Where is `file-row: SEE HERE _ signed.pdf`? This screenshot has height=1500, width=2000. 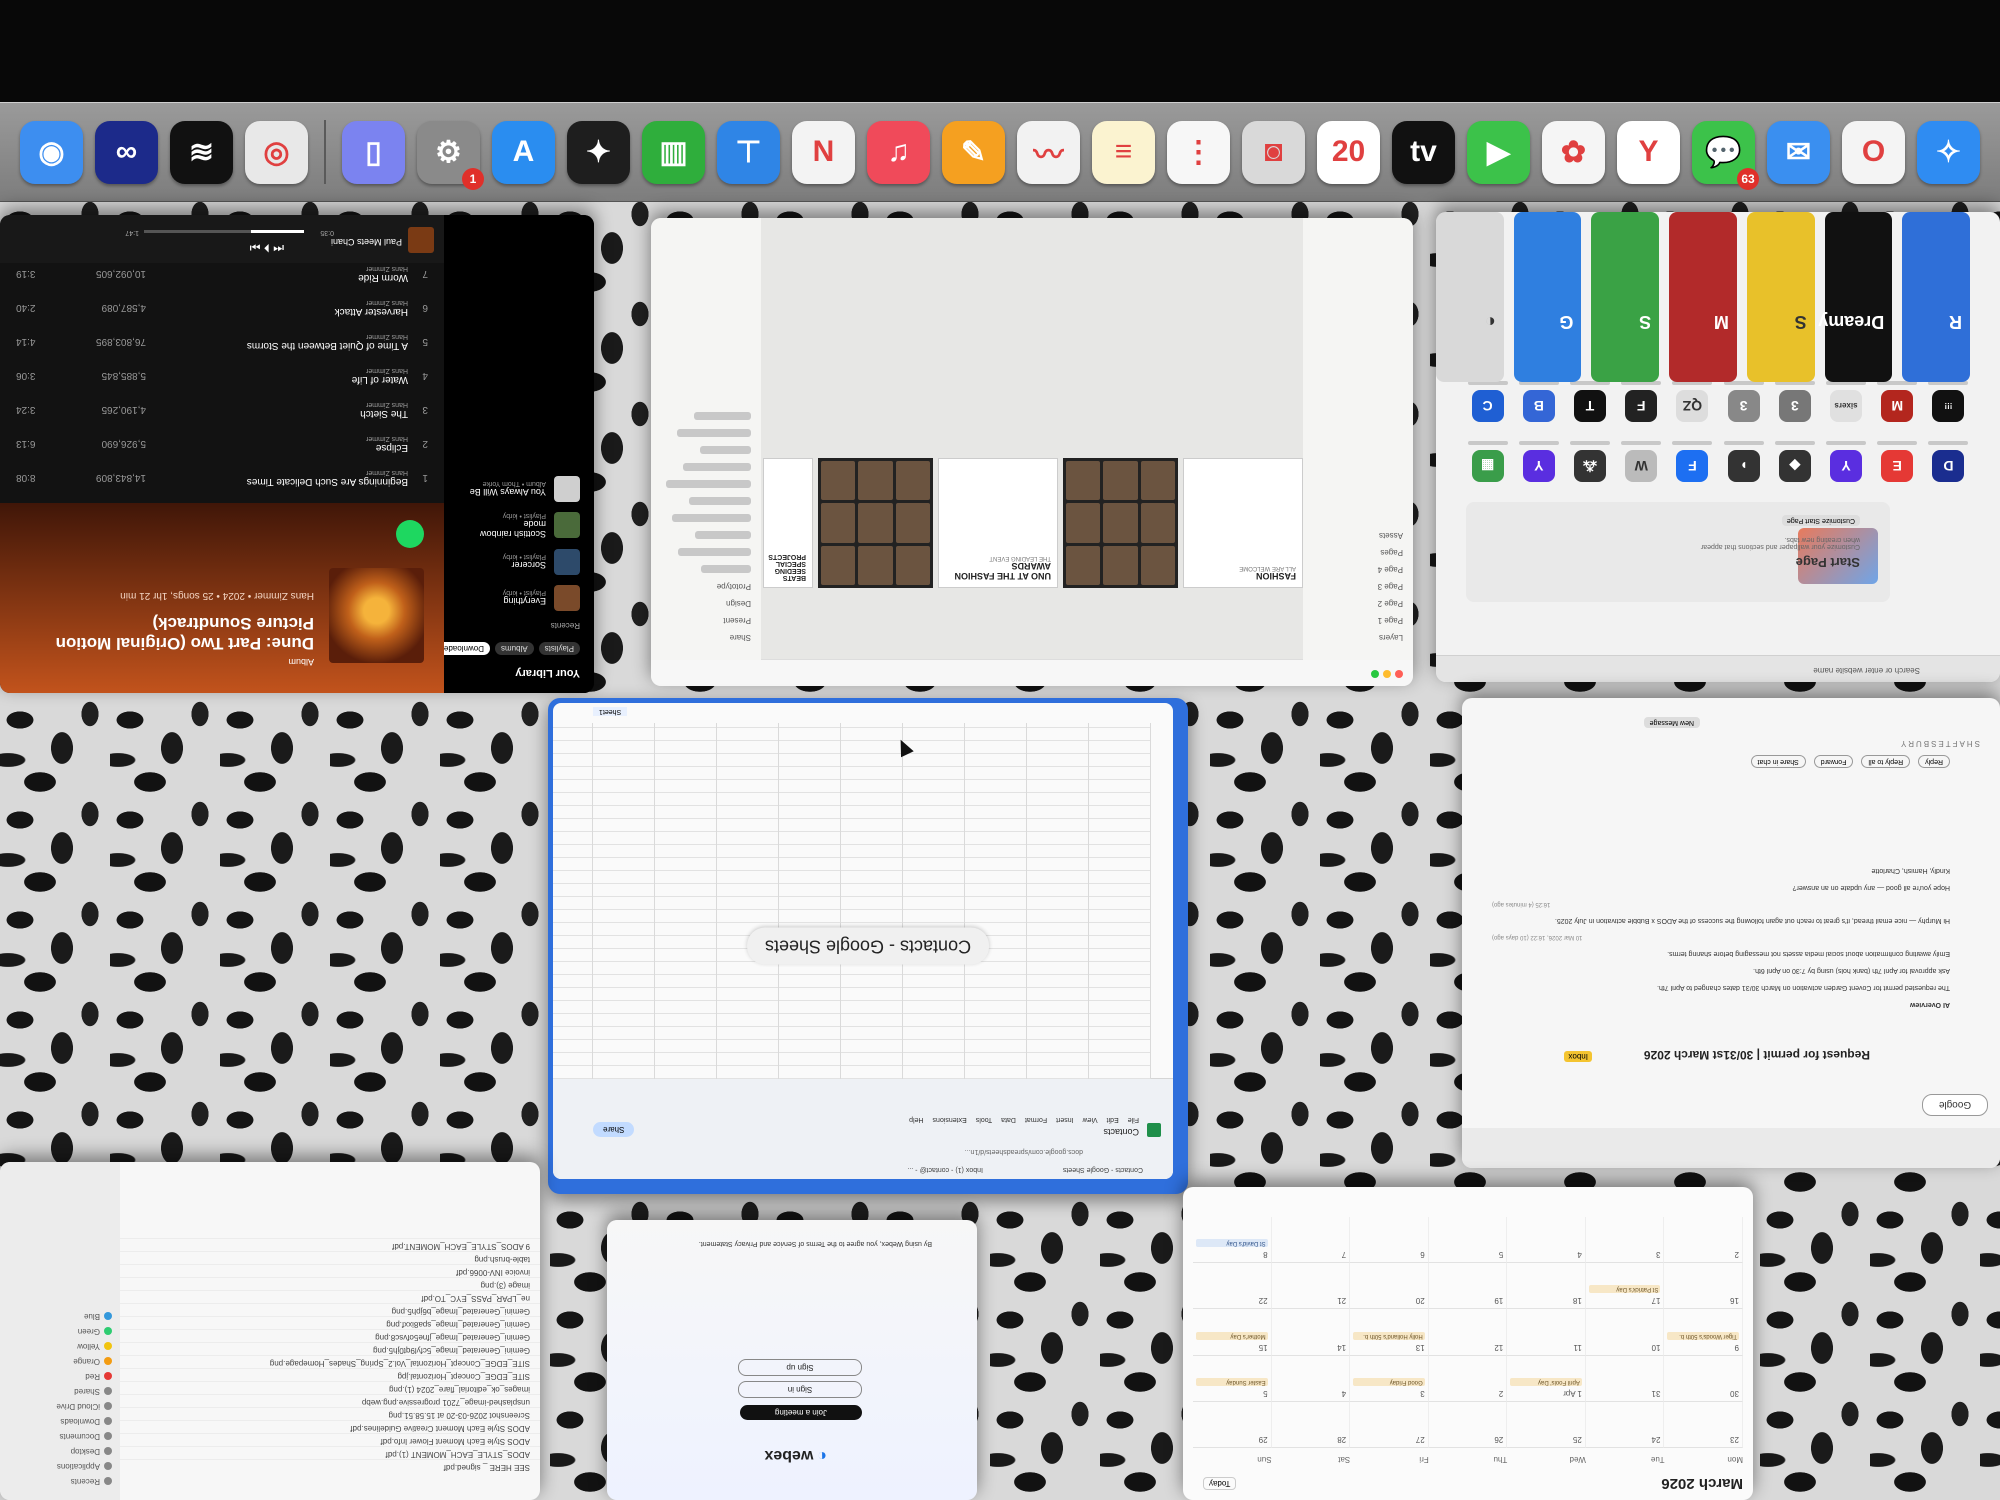 file-row: SEE HERE _ signed.pdf is located at coordinates (330, 1465).